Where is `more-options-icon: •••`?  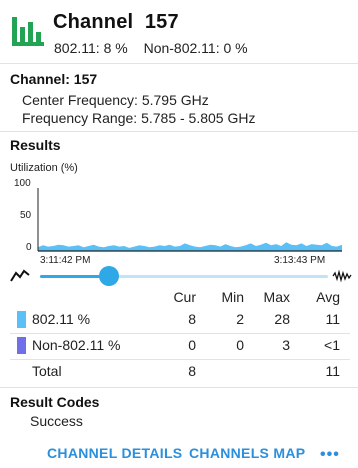
more-options-icon: ••• is located at coordinates (330, 455).